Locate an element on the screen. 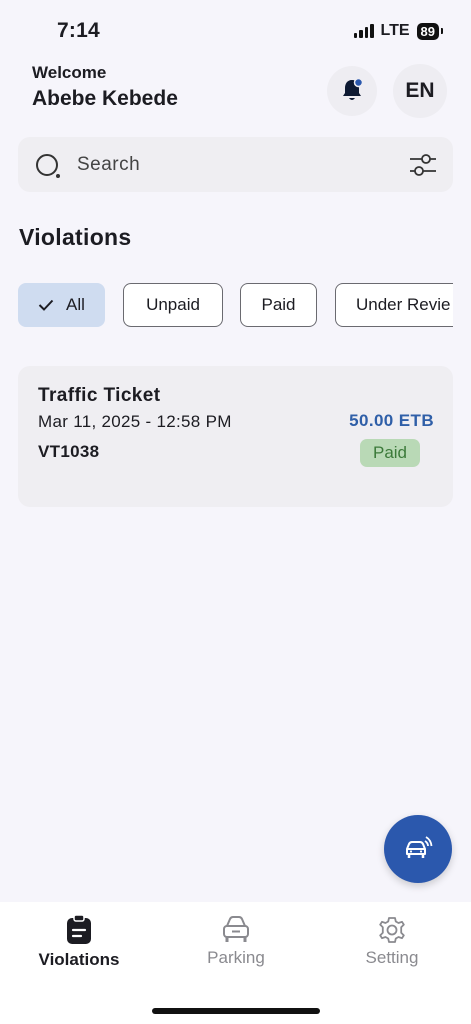 The height and width of the screenshot is (1024, 471). car-signal-icon is located at coordinates (419, 847).